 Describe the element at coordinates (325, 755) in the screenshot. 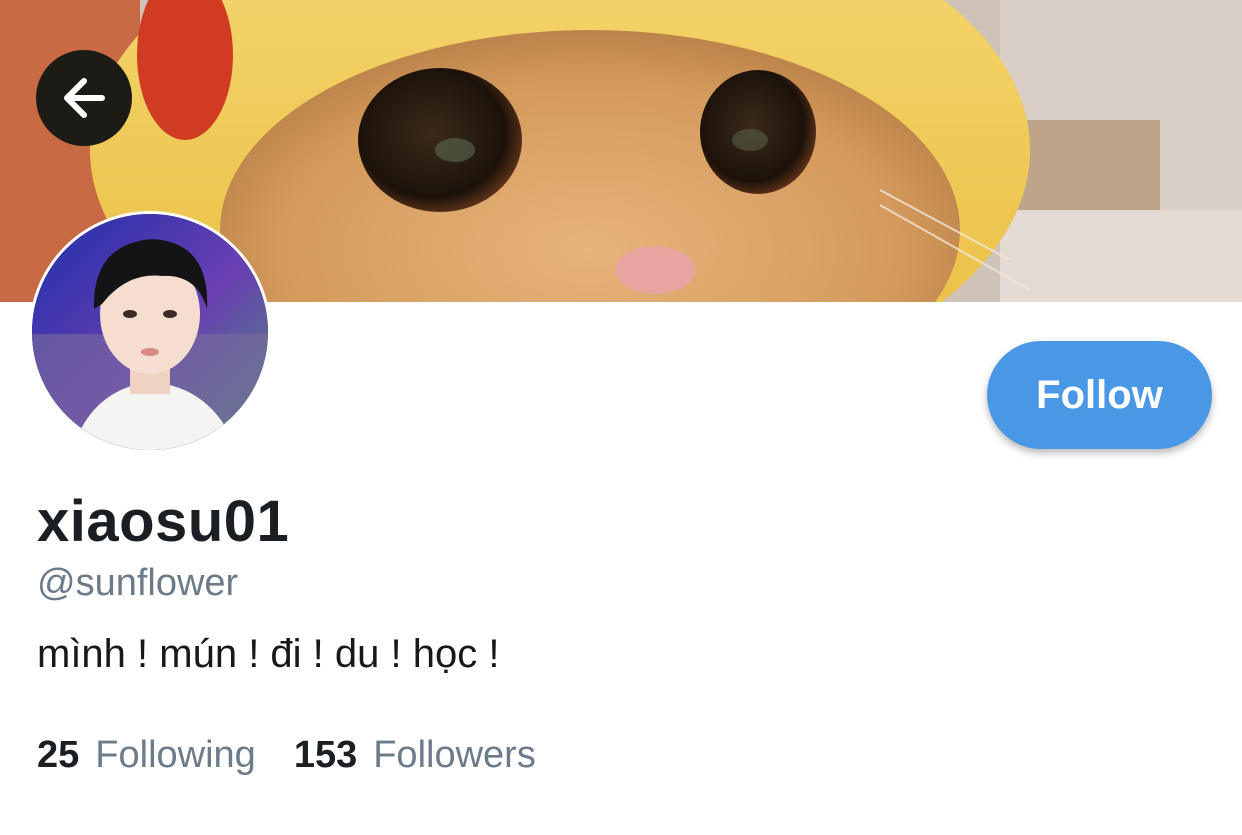

I see `followers-count: 153` at that location.